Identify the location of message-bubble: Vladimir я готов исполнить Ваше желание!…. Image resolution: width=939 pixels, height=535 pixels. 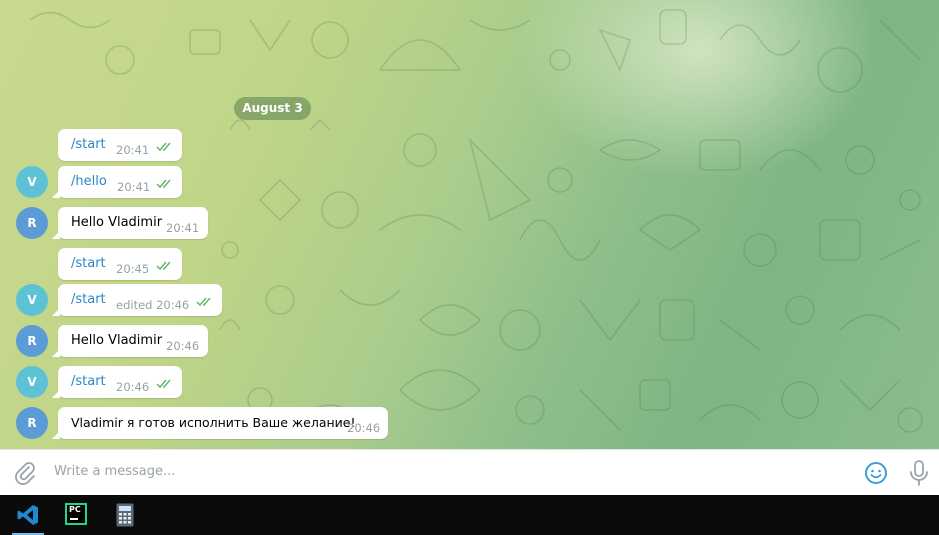
(220, 423).